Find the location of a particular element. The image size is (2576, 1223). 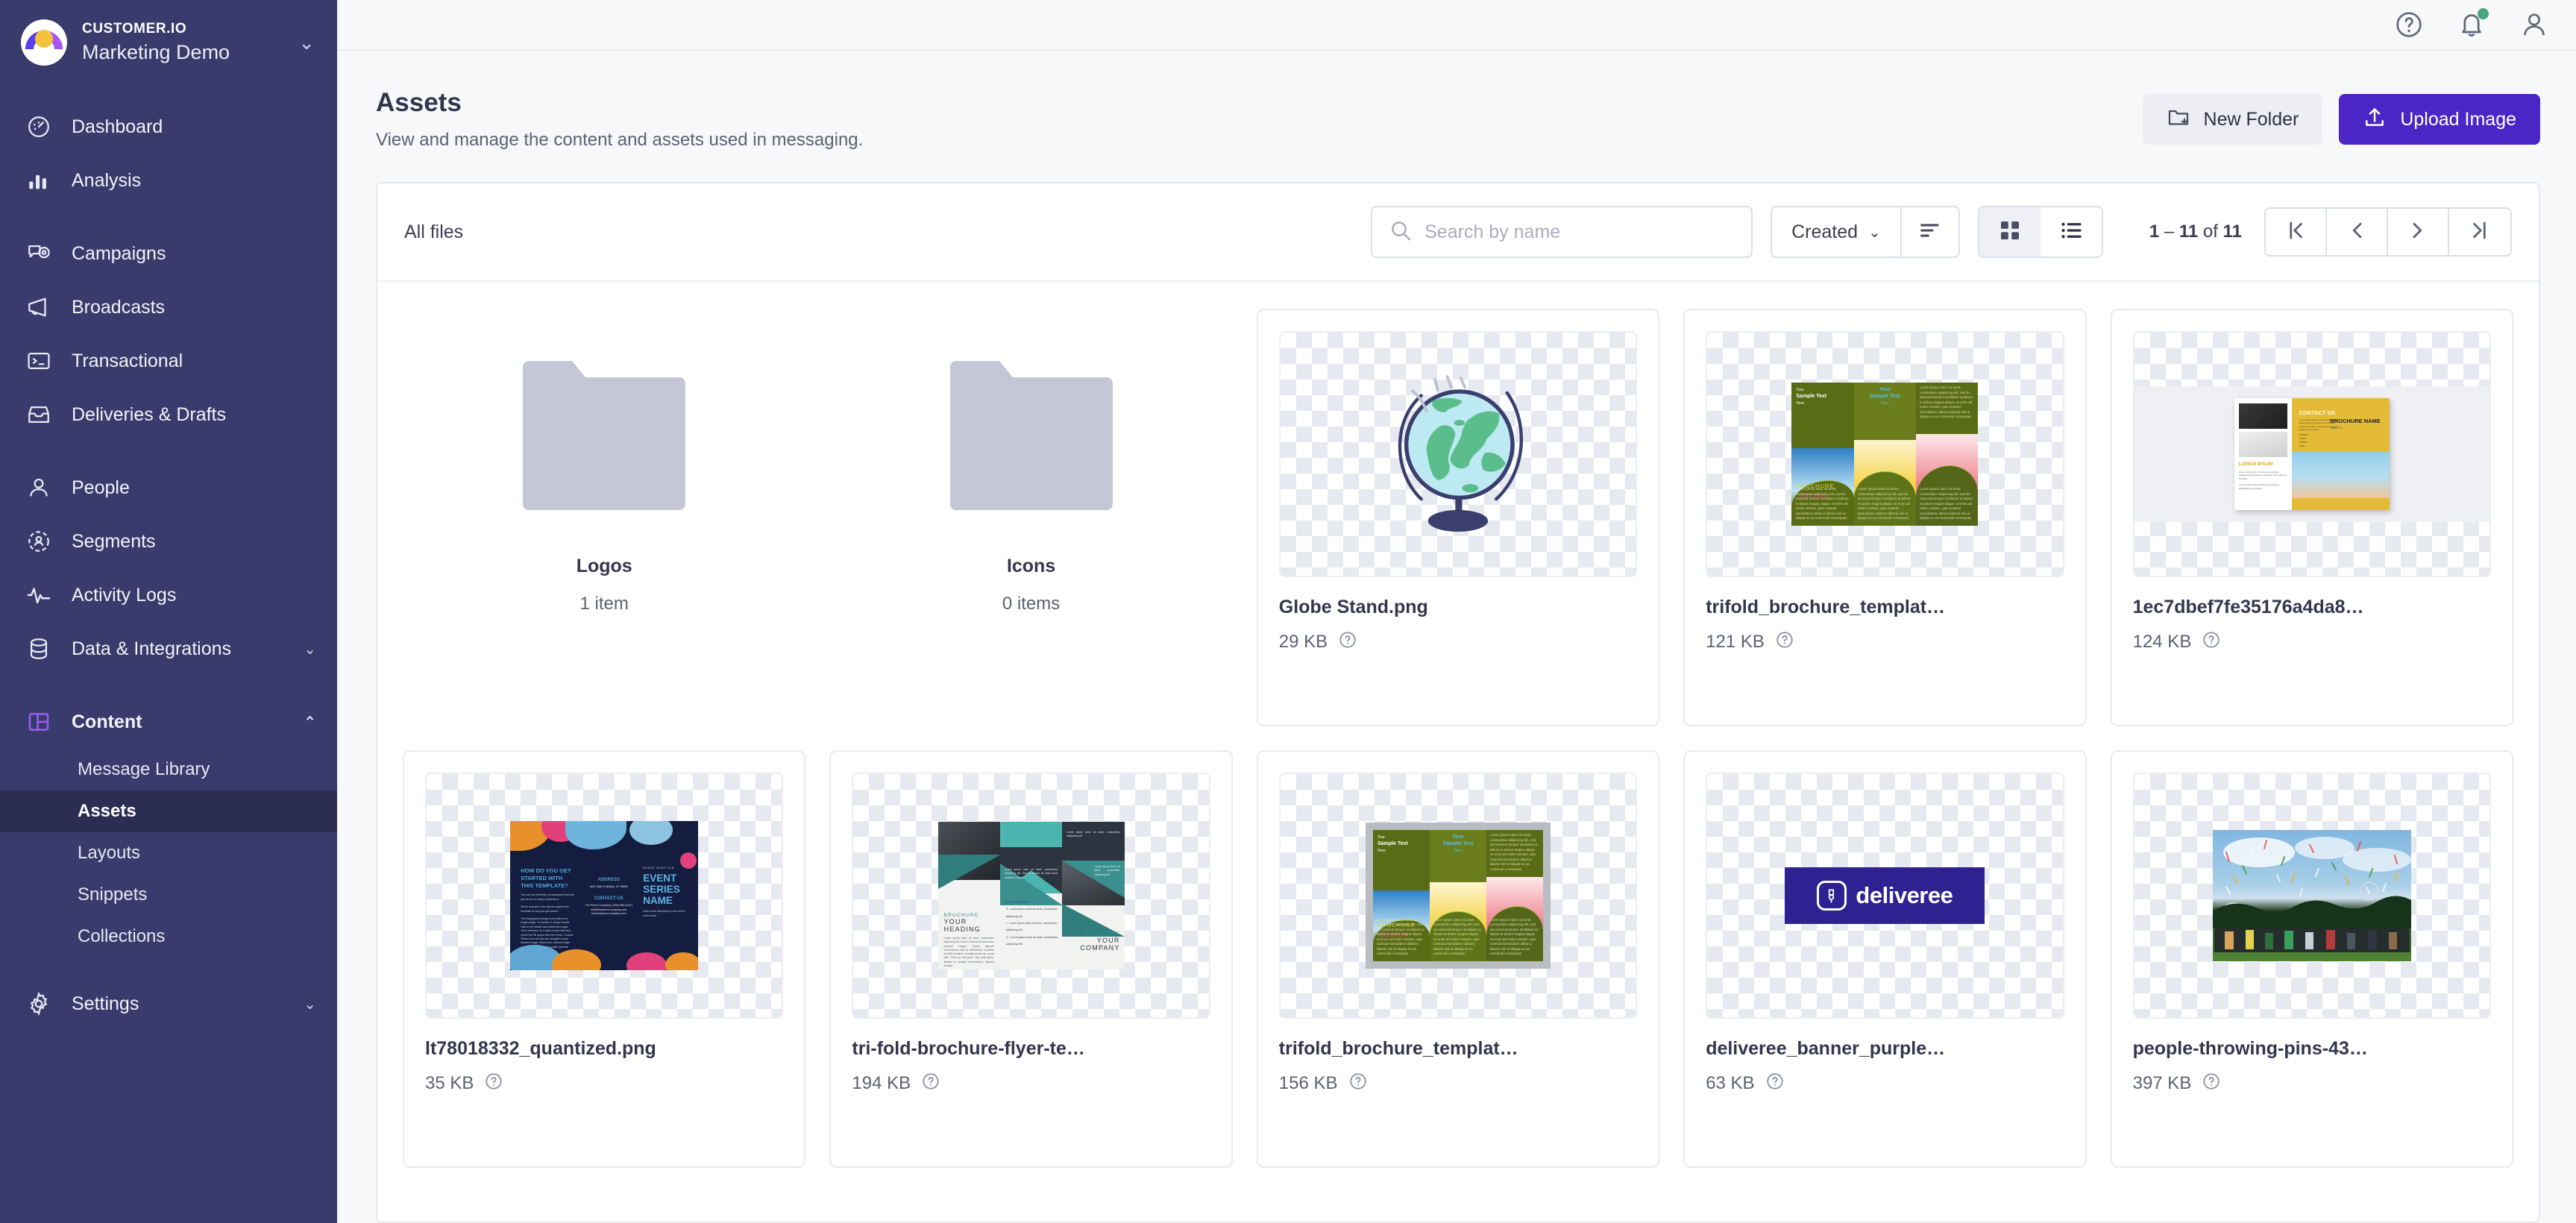

sidebar-item-message-library: Message Library is located at coordinates (169, 769).